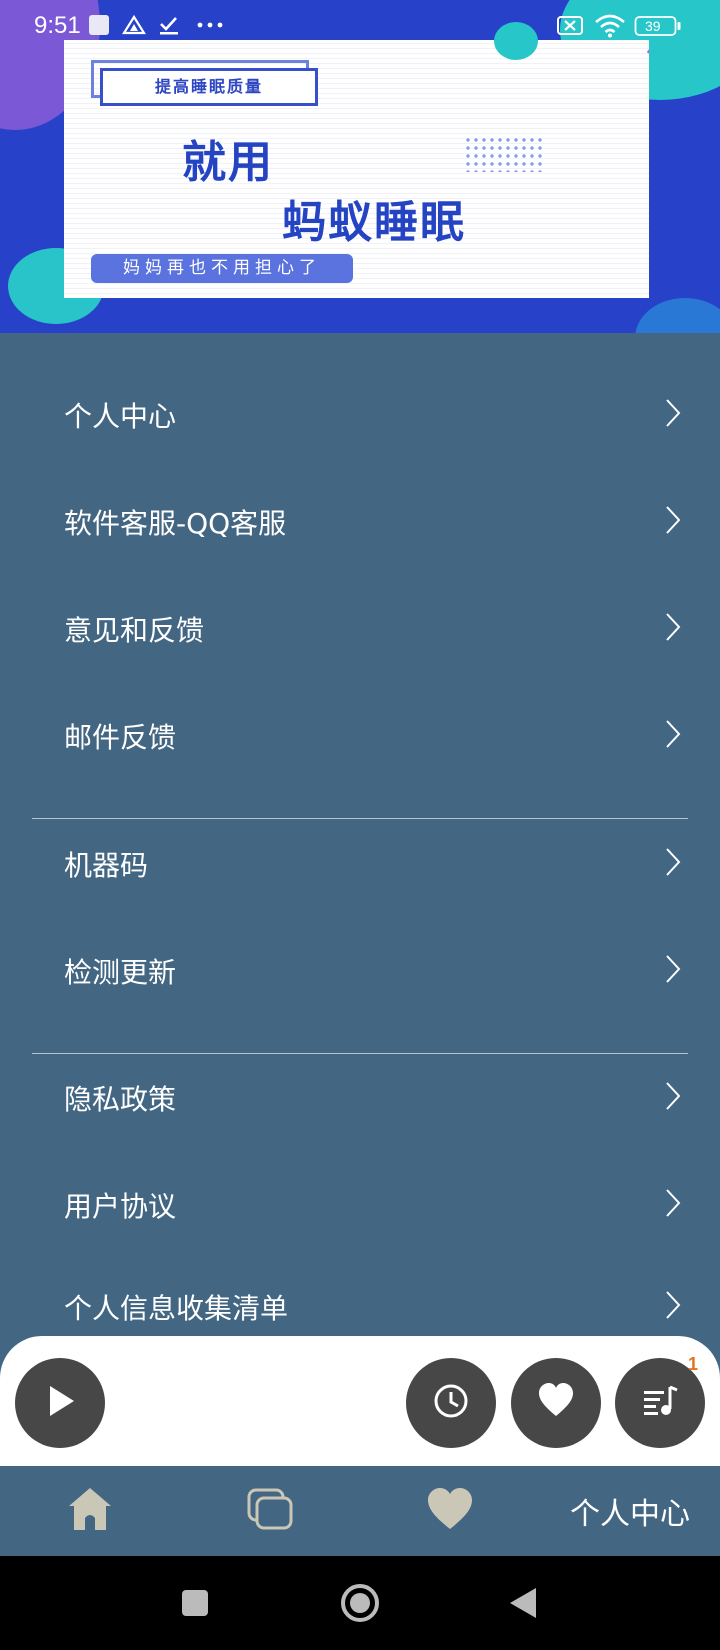 This screenshot has width=720, height=1650. I want to click on menu-item-label: 意见和反馈, so click(134, 630).